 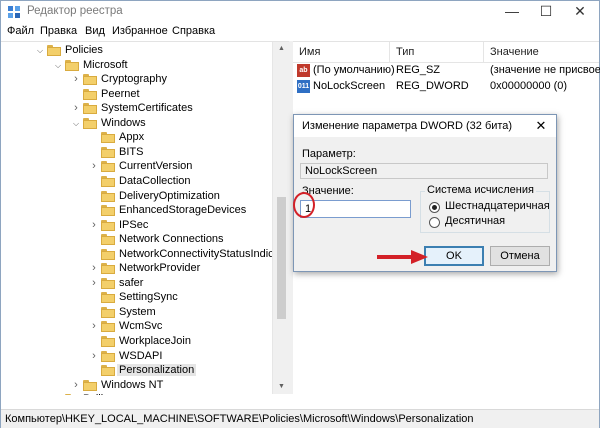 What do you see at coordinates (580, 12) in the screenshot?
I see `close-button: ✕` at bounding box center [580, 12].